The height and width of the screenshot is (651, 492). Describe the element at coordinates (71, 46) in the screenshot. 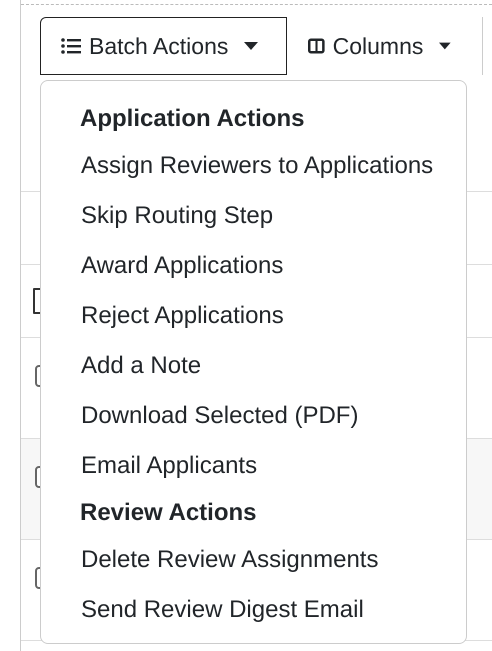

I see `list-icon` at that location.